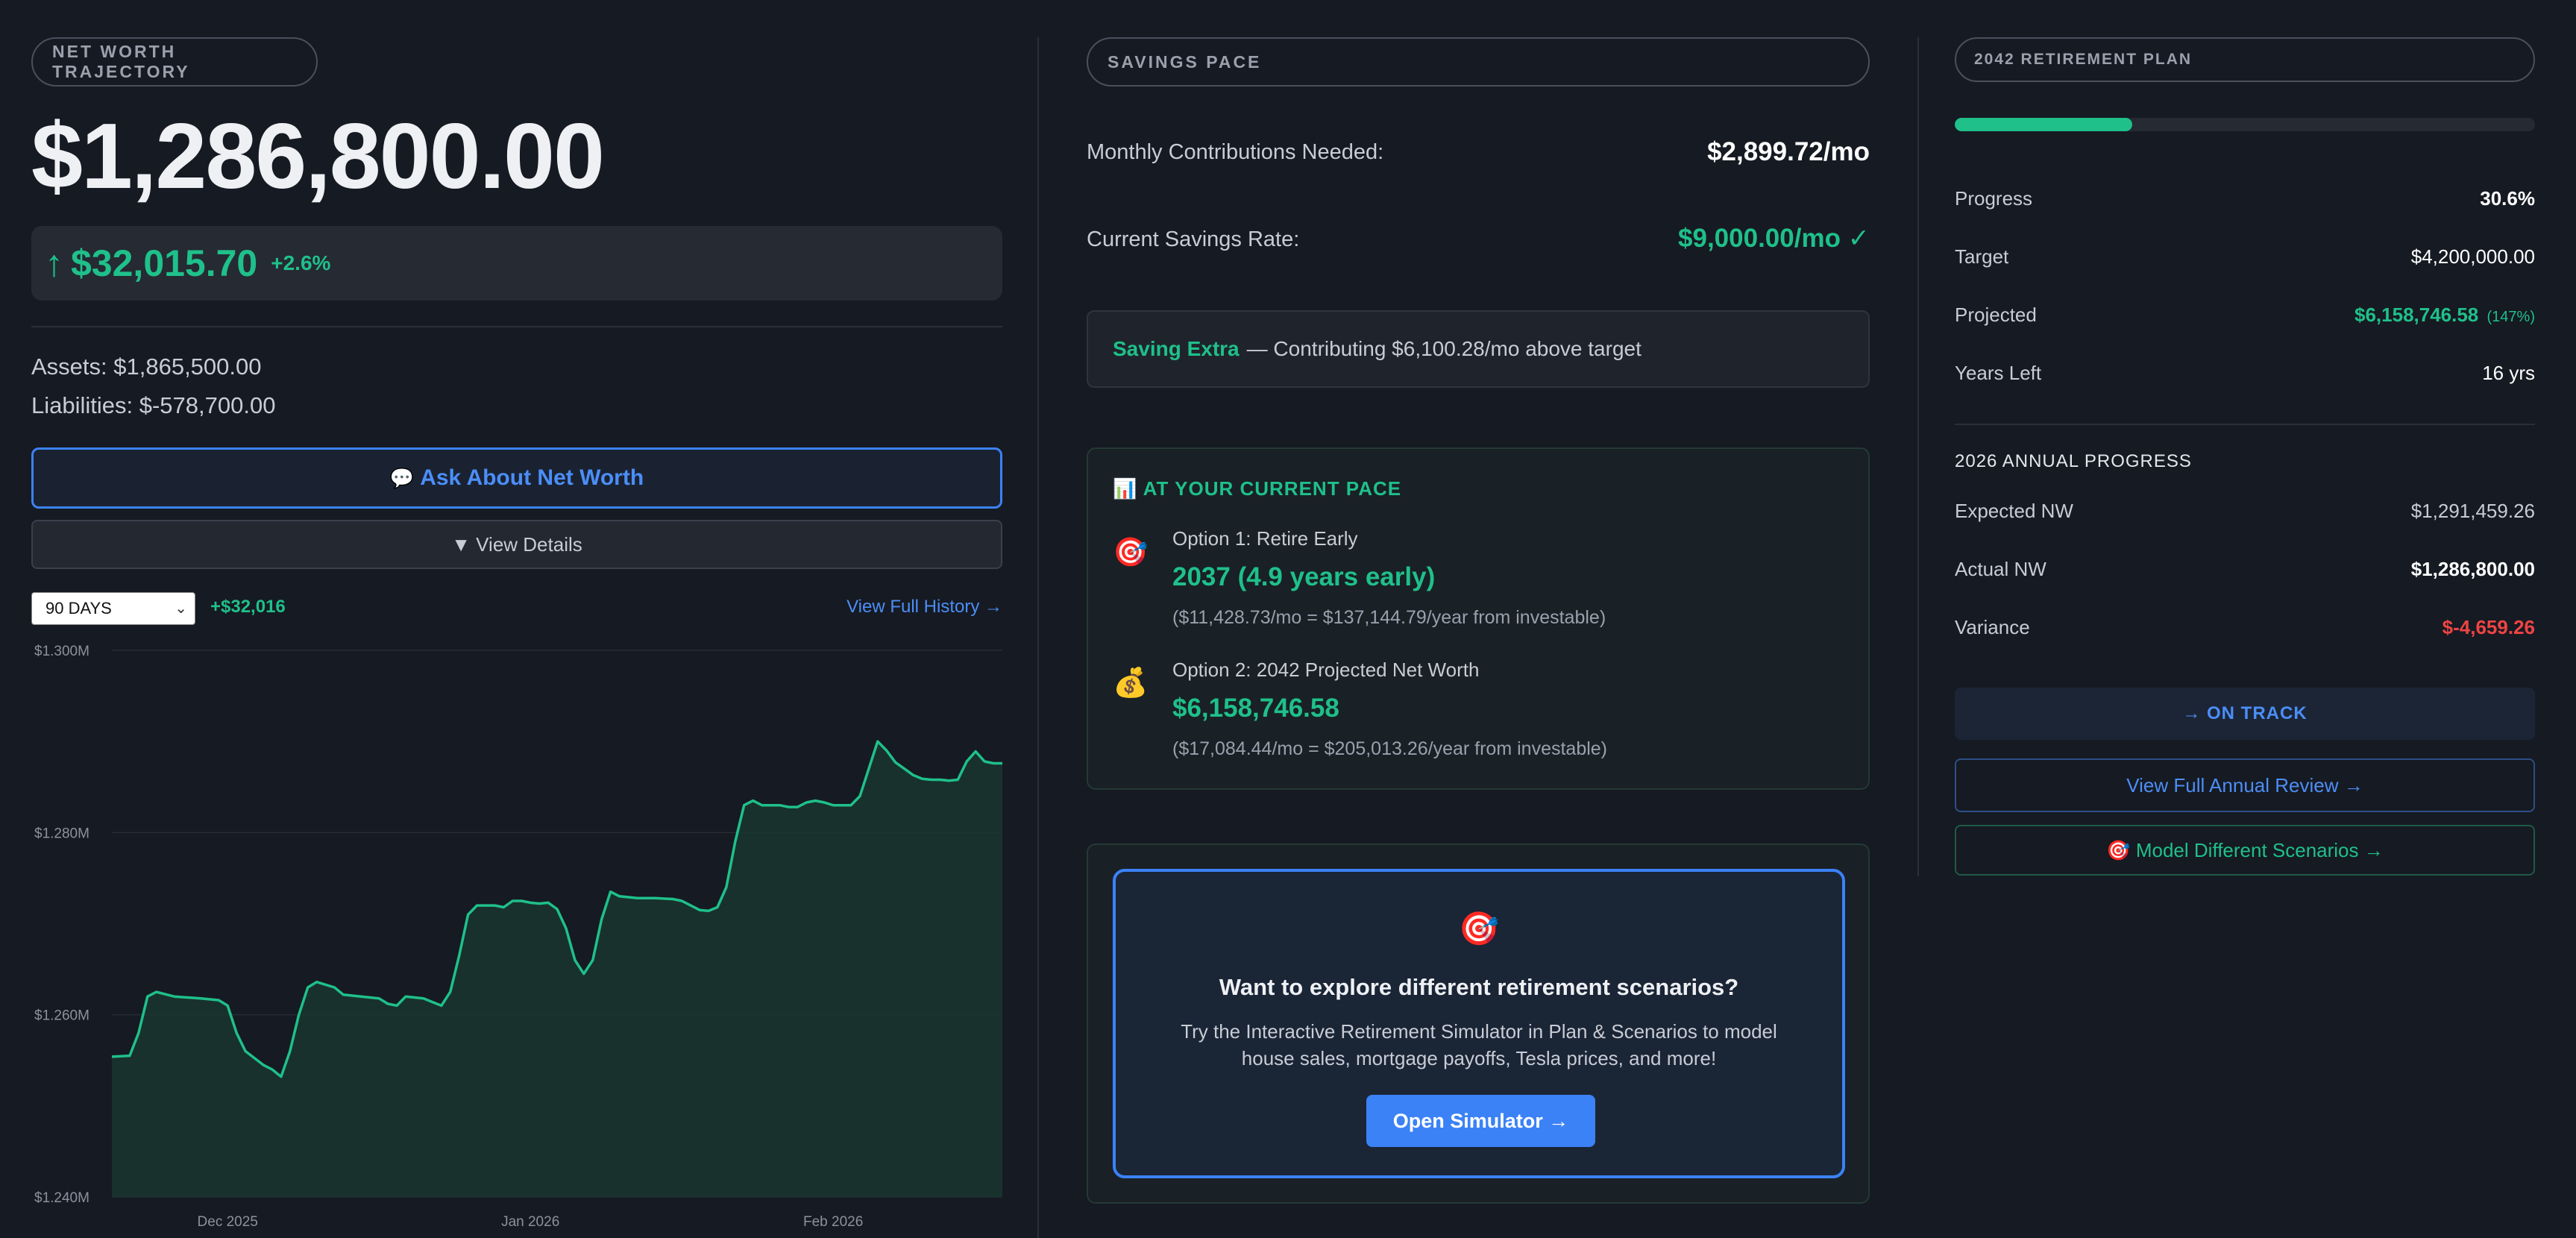  I want to click on change-amount: $32,015.70, so click(165, 263).